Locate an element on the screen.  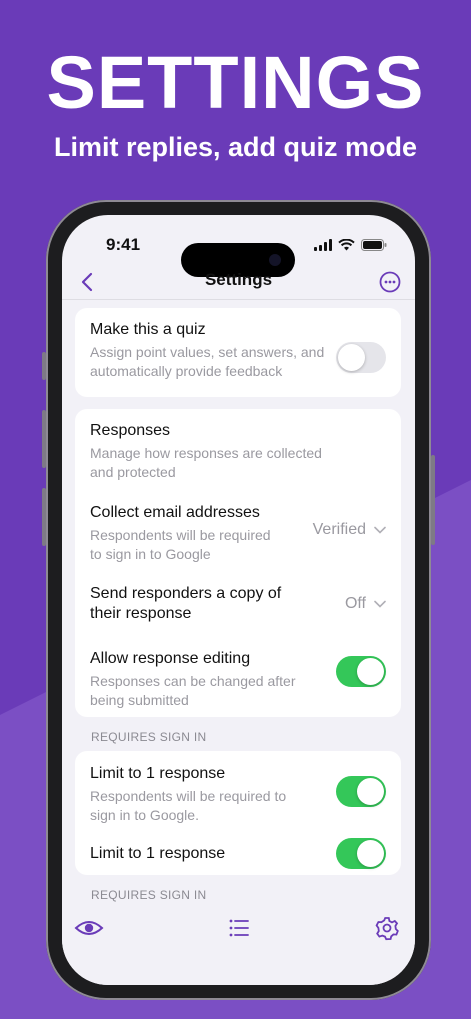
phone-mute-switch is located at coordinates (44, 366).